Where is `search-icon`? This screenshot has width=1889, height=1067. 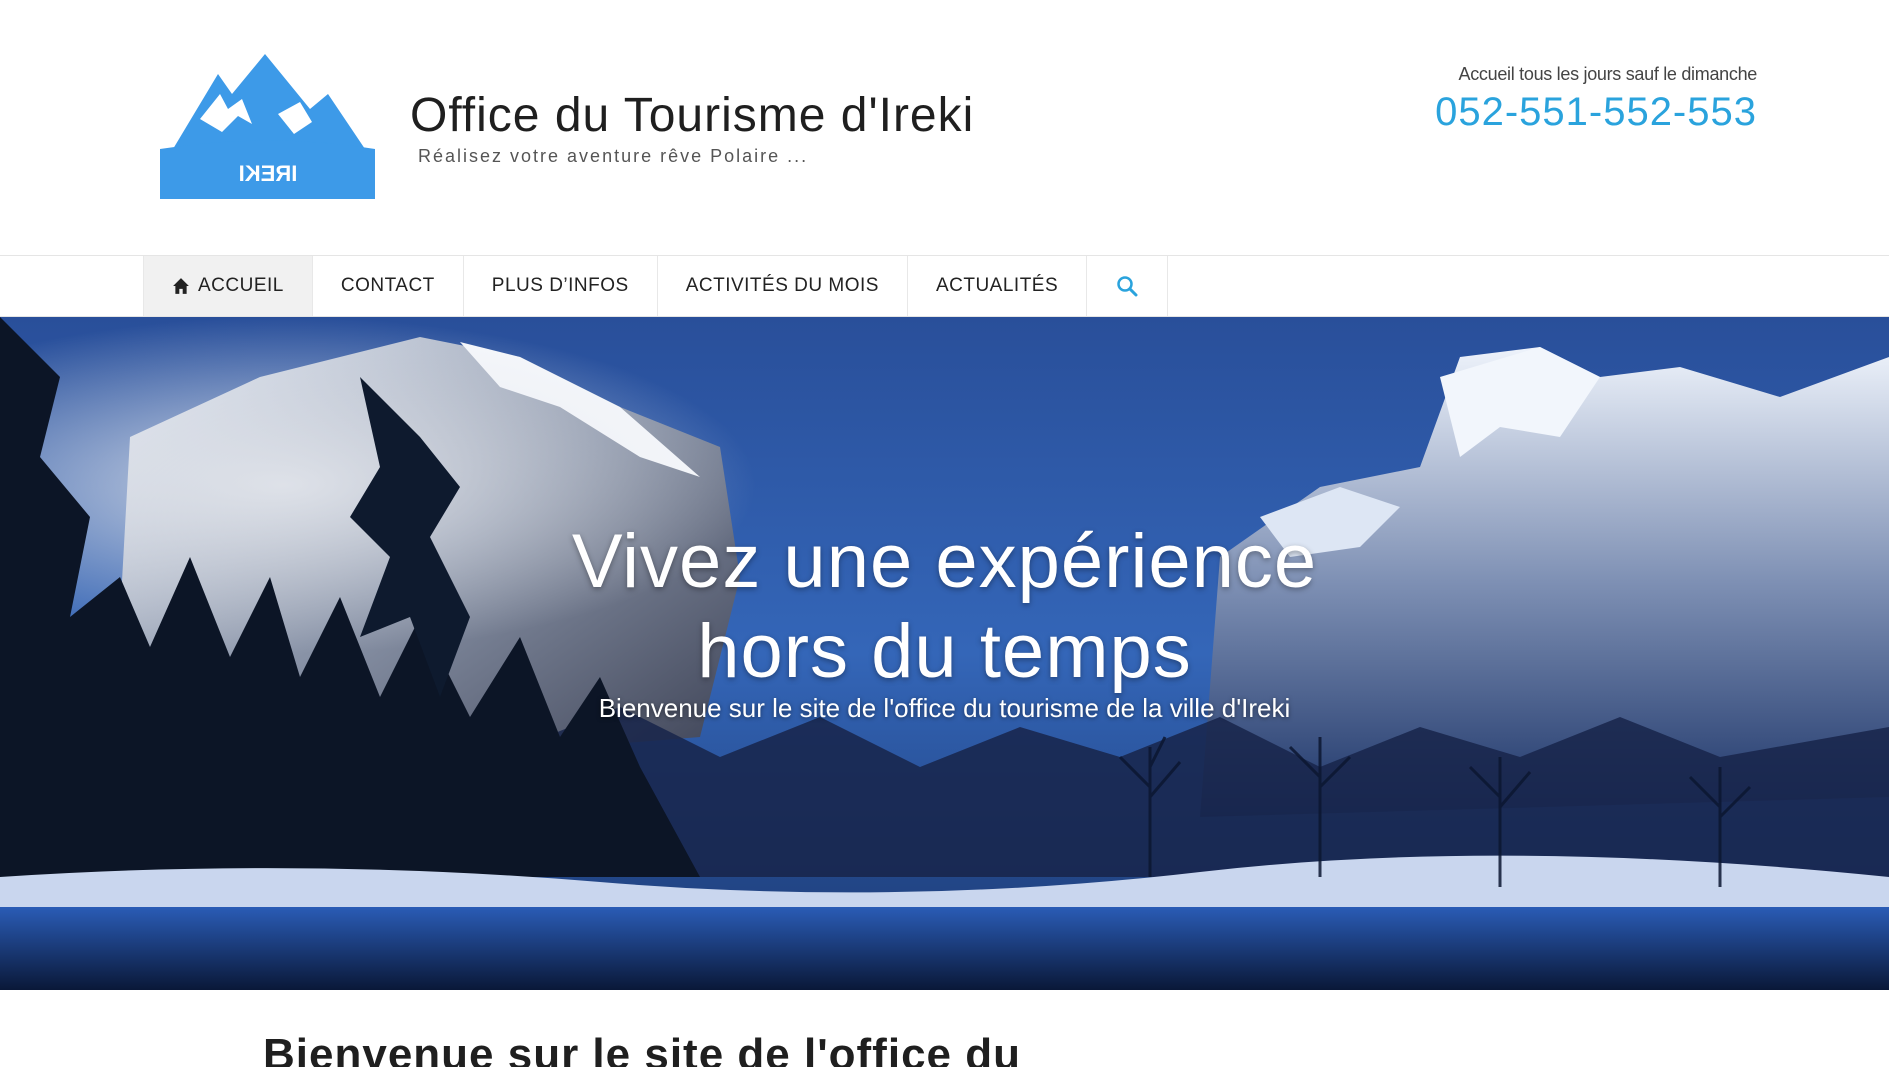
search-icon is located at coordinates (1127, 286).